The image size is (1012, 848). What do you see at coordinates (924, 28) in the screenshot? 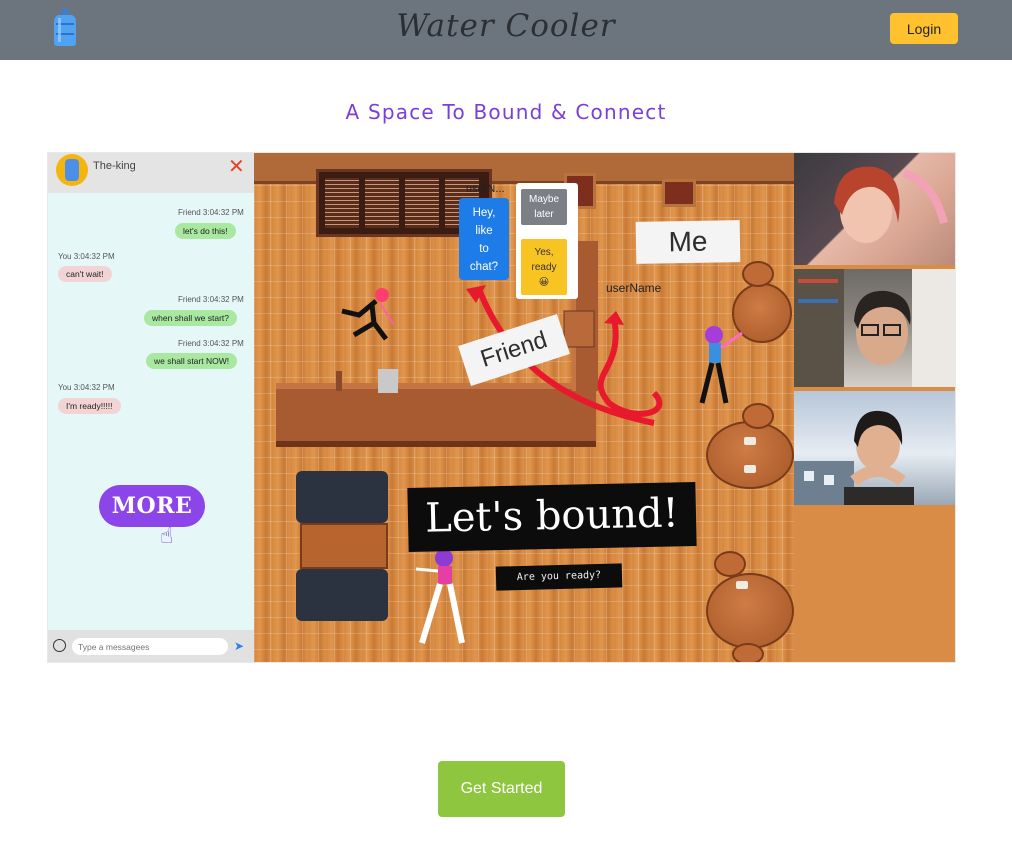
I see `login-button: Login` at bounding box center [924, 28].